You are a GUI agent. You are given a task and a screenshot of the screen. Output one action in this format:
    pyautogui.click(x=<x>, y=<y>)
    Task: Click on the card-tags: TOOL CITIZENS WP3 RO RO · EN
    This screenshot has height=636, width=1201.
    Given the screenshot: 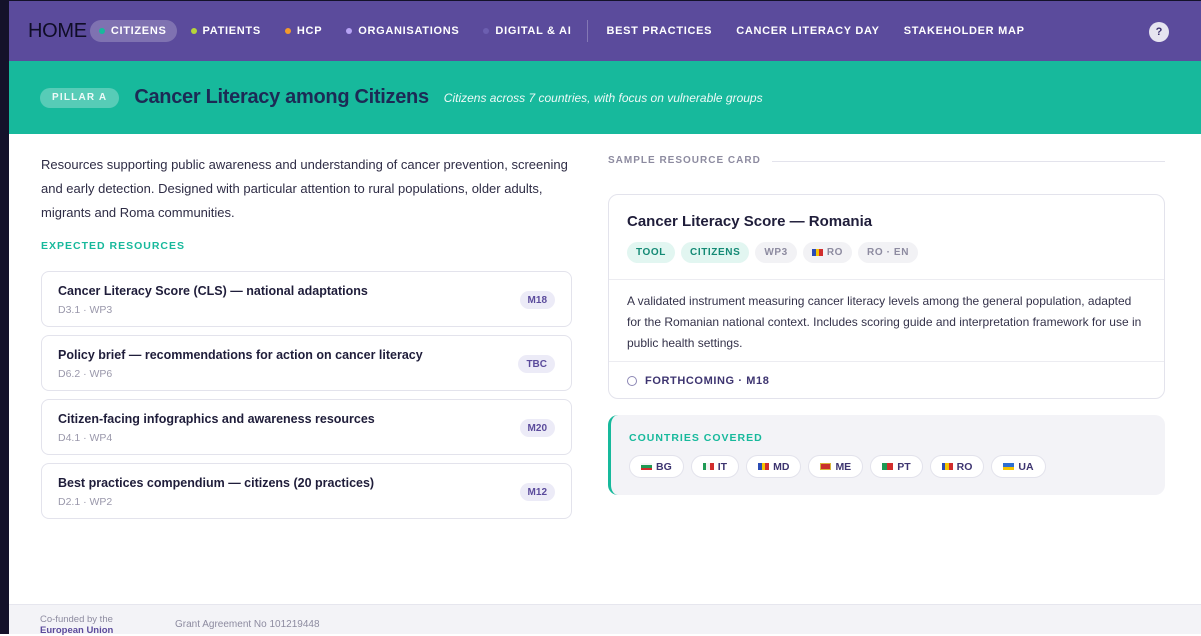 What is the action you would take?
    pyautogui.click(x=773, y=252)
    